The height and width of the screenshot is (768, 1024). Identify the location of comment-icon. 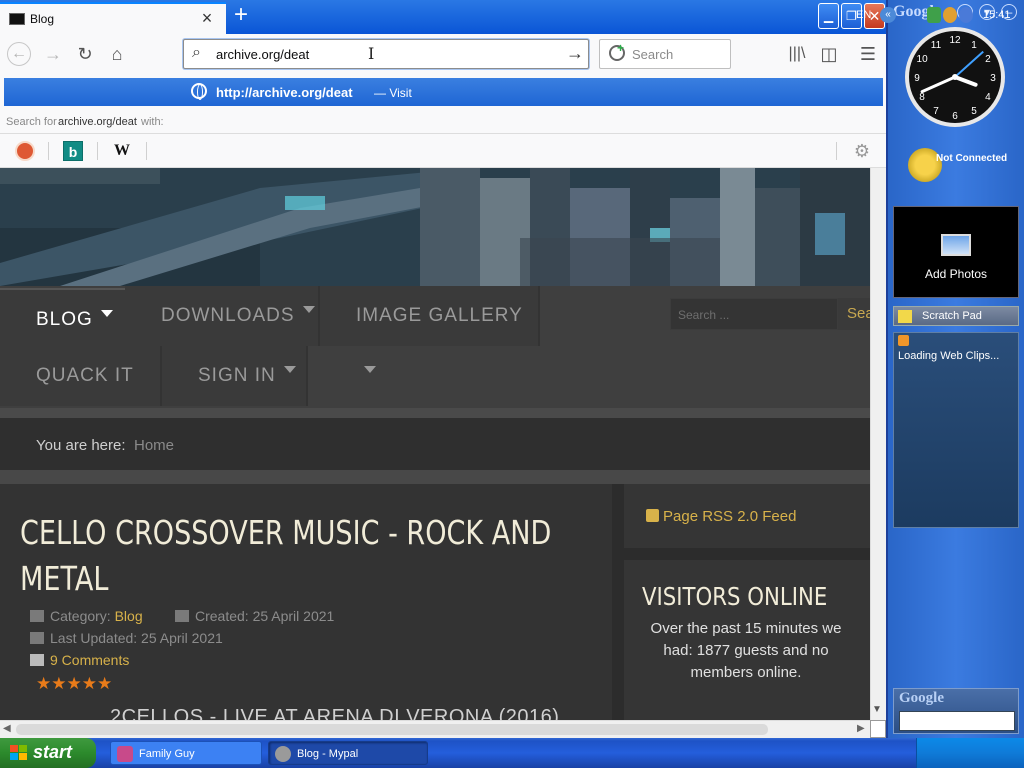
(37, 660).